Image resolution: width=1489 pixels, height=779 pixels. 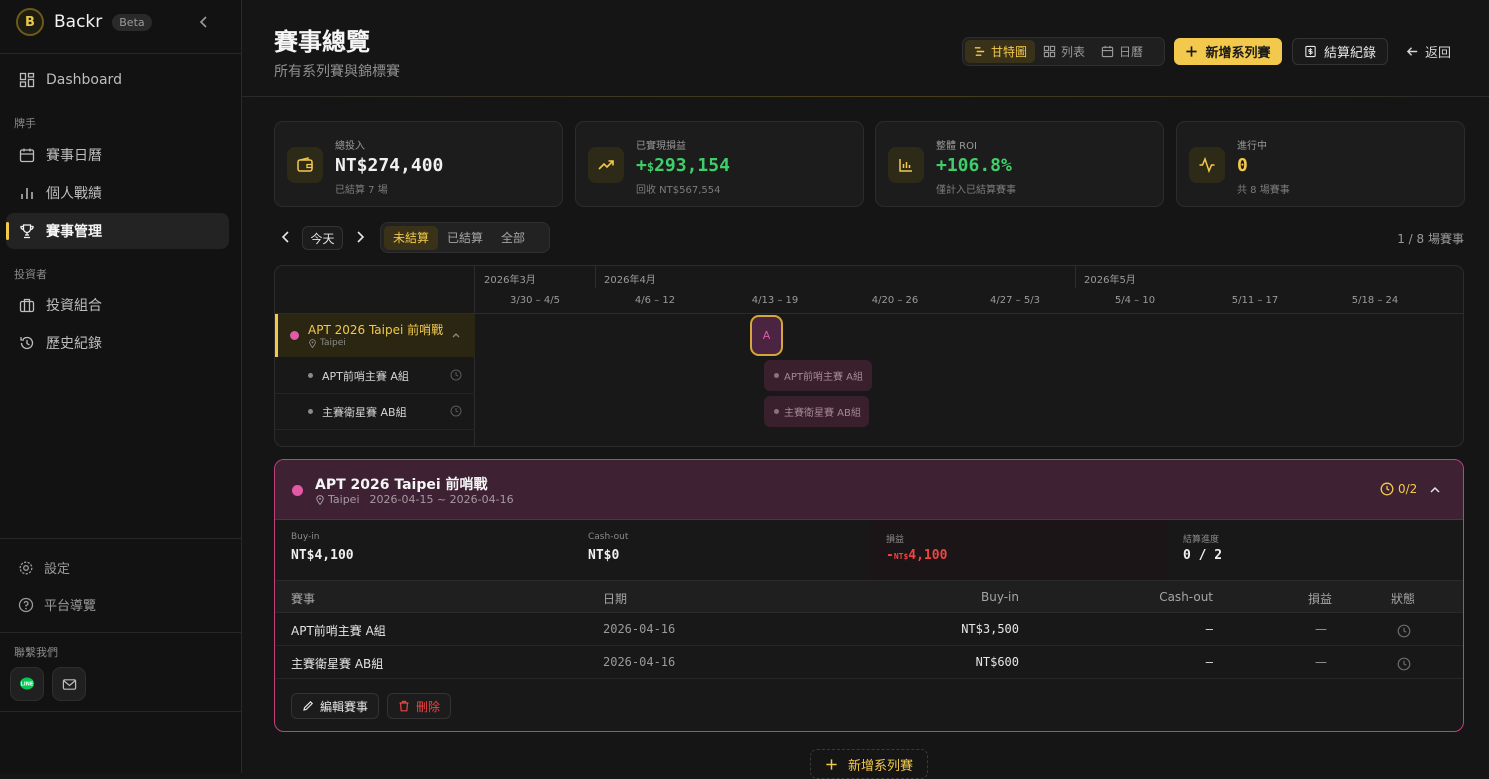 I want to click on section-label-player: 牌手, so click(x=25, y=123).